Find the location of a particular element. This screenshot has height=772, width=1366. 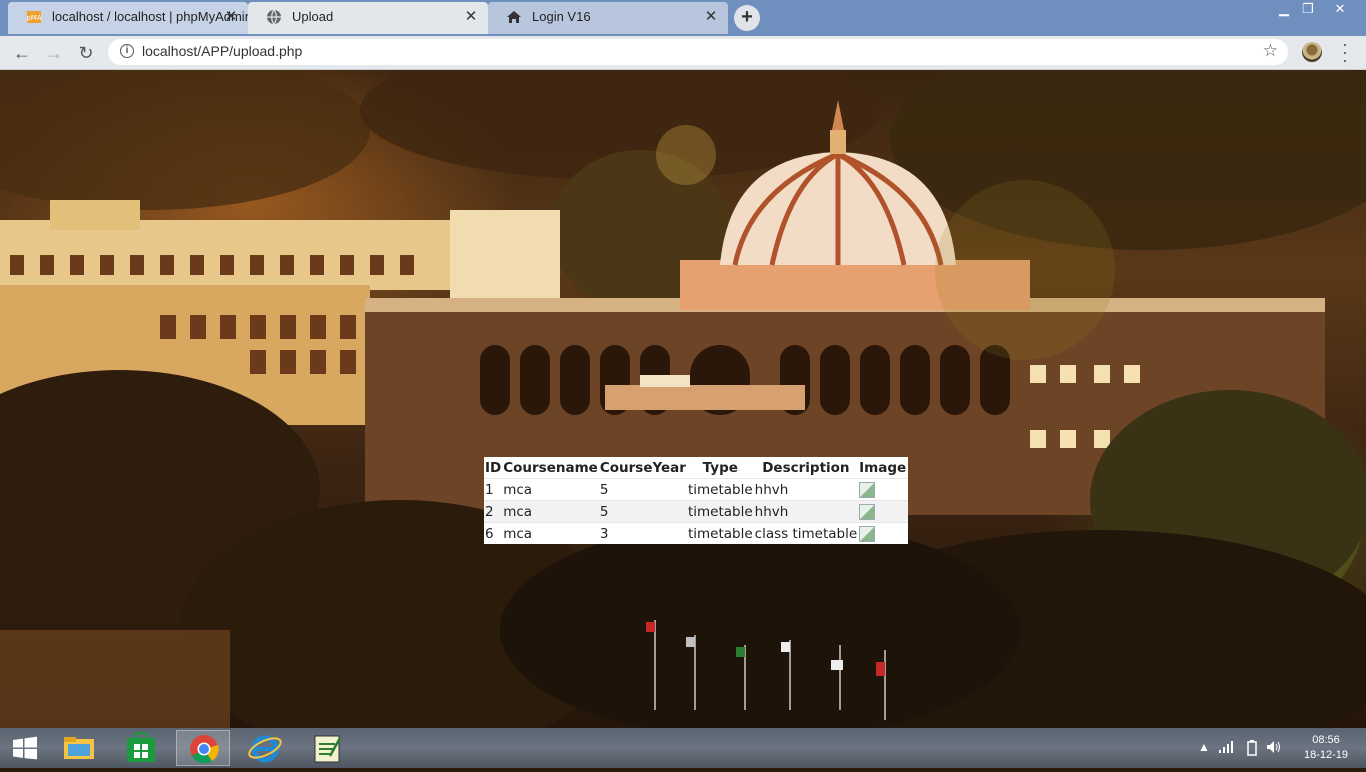

svg-text: pMA is located at coordinates (33, 18).